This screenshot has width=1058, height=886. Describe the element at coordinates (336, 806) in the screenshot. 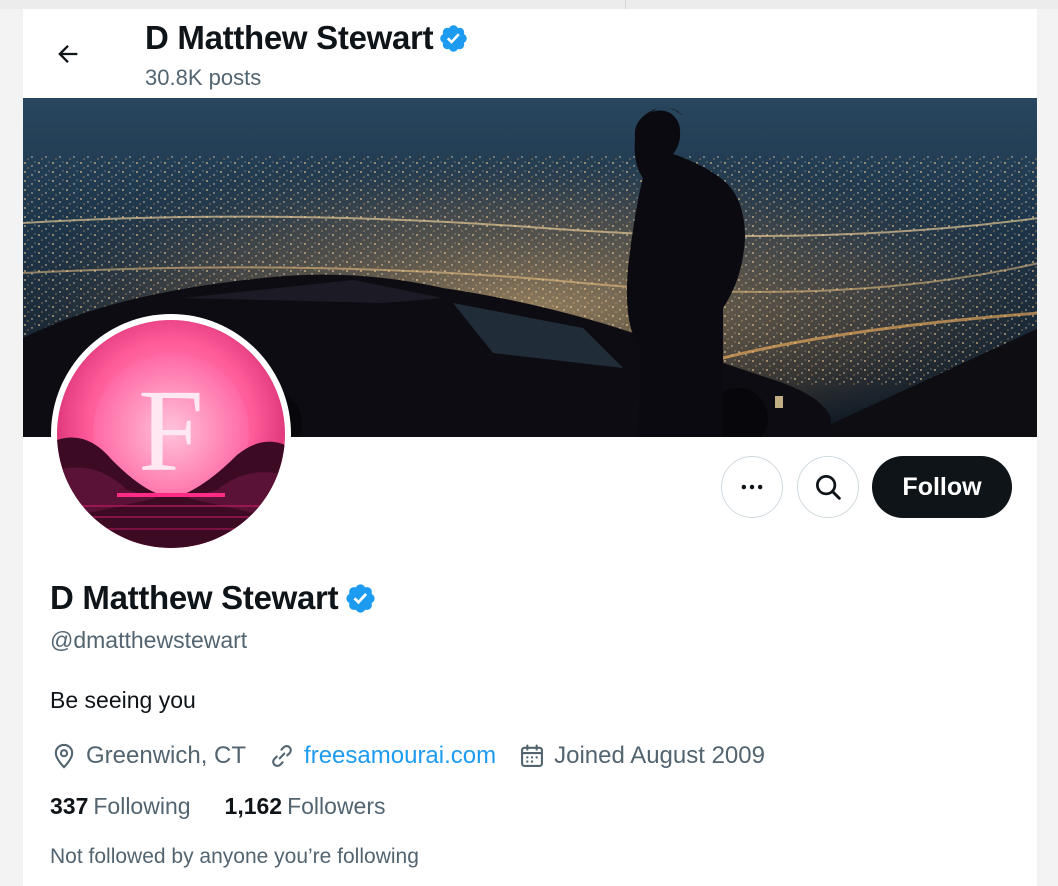

I see `followers-label: Followers` at that location.